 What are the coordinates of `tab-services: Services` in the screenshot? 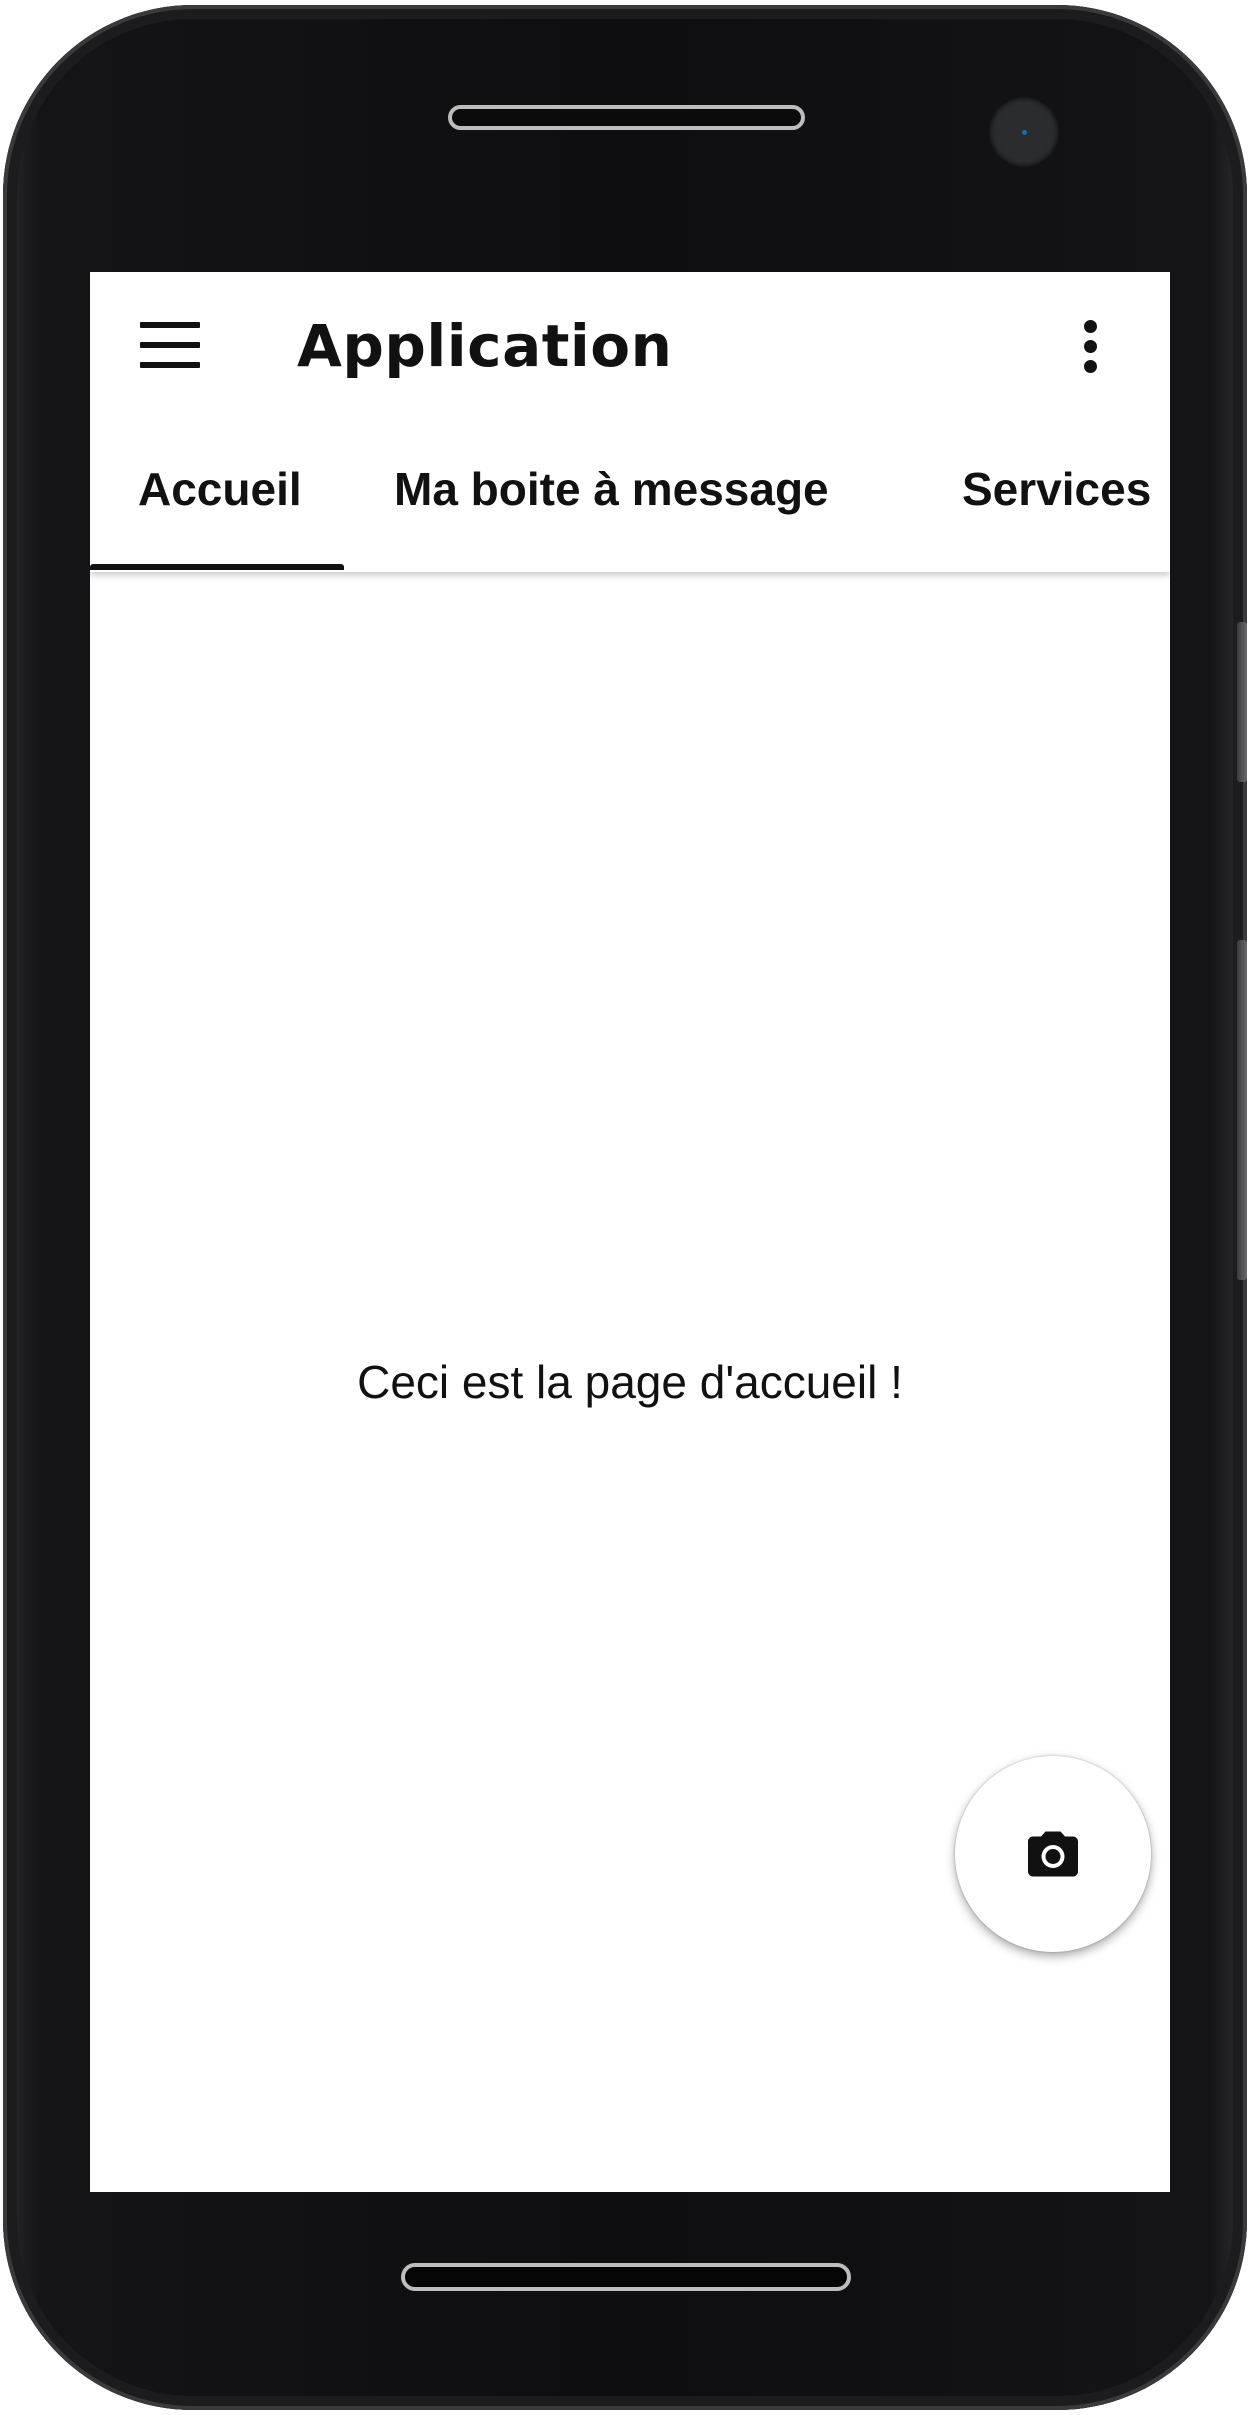 It's located at (1061, 495).